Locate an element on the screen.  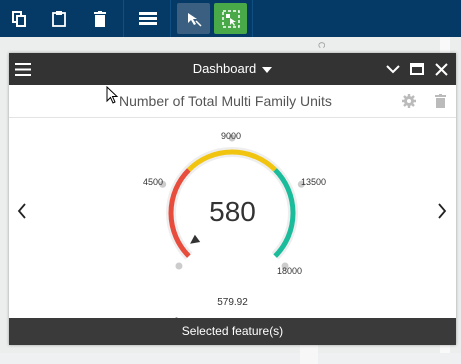
widget-title: Number of Total Multi Family Units is located at coordinates (225, 101).